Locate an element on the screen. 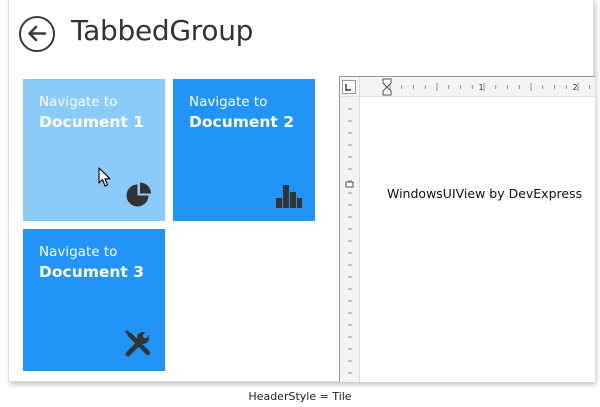 This screenshot has height=407, width=600. tools-icon is located at coordinates (138, 343).